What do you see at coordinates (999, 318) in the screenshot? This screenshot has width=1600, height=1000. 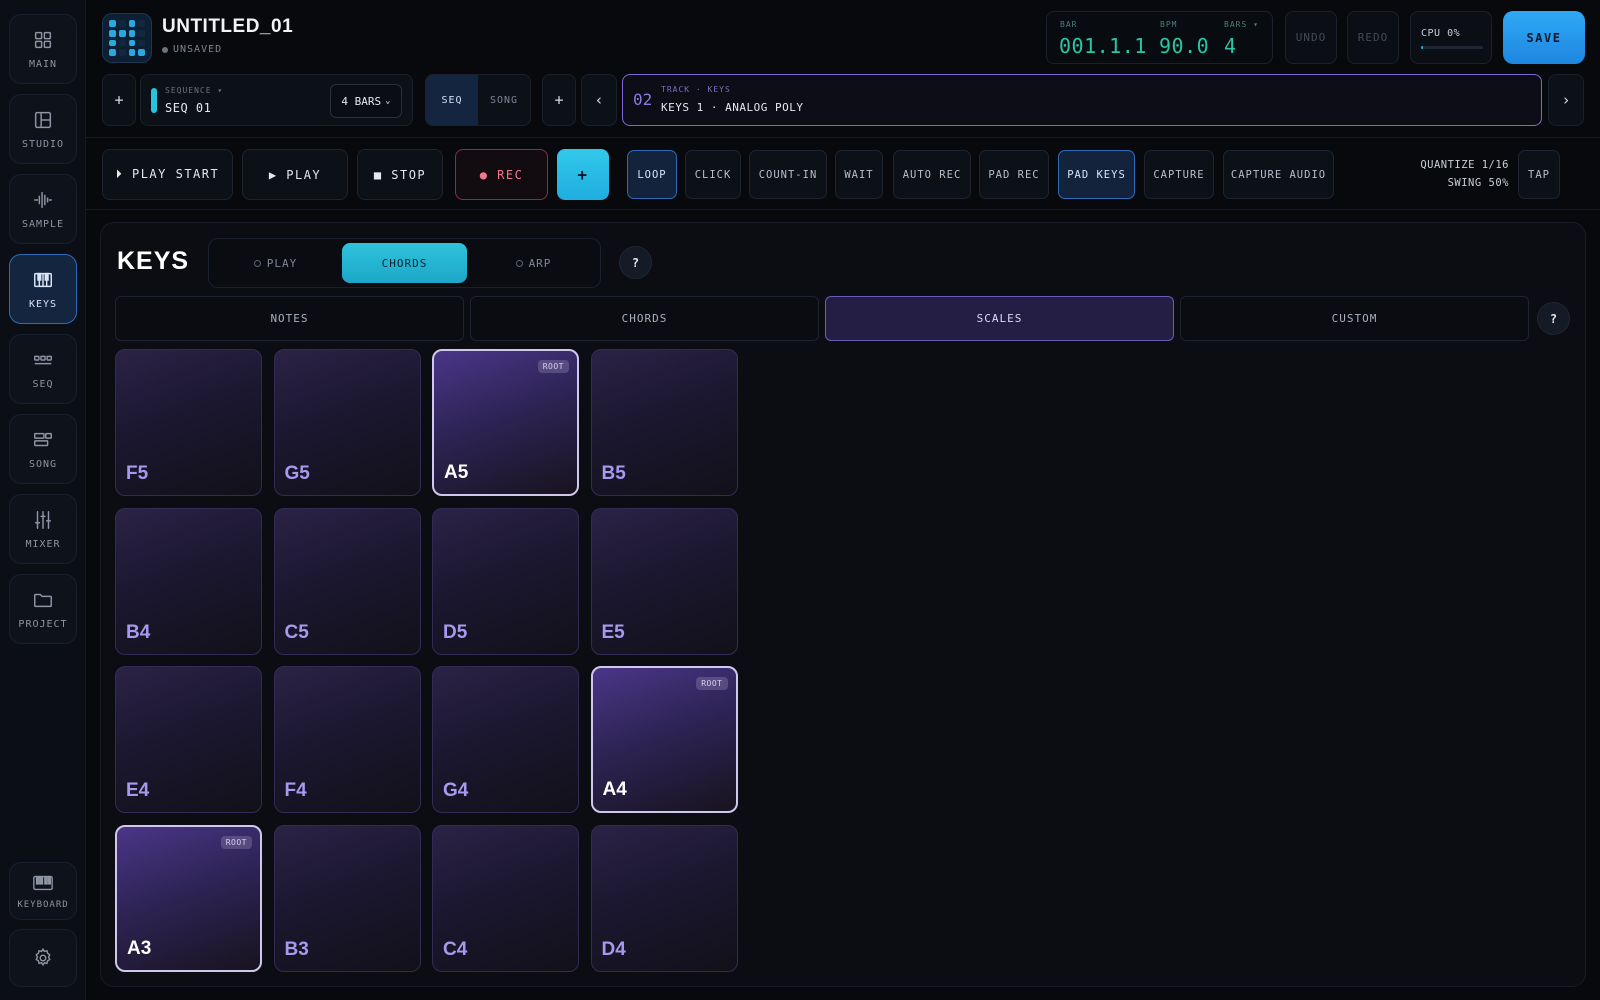 I see `tab-scales: SCALES` at bounding box center [999, 318].